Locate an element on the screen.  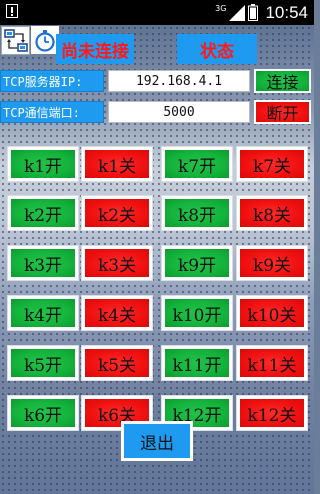
clock: 10:54 is located at coordinates (286, 12).